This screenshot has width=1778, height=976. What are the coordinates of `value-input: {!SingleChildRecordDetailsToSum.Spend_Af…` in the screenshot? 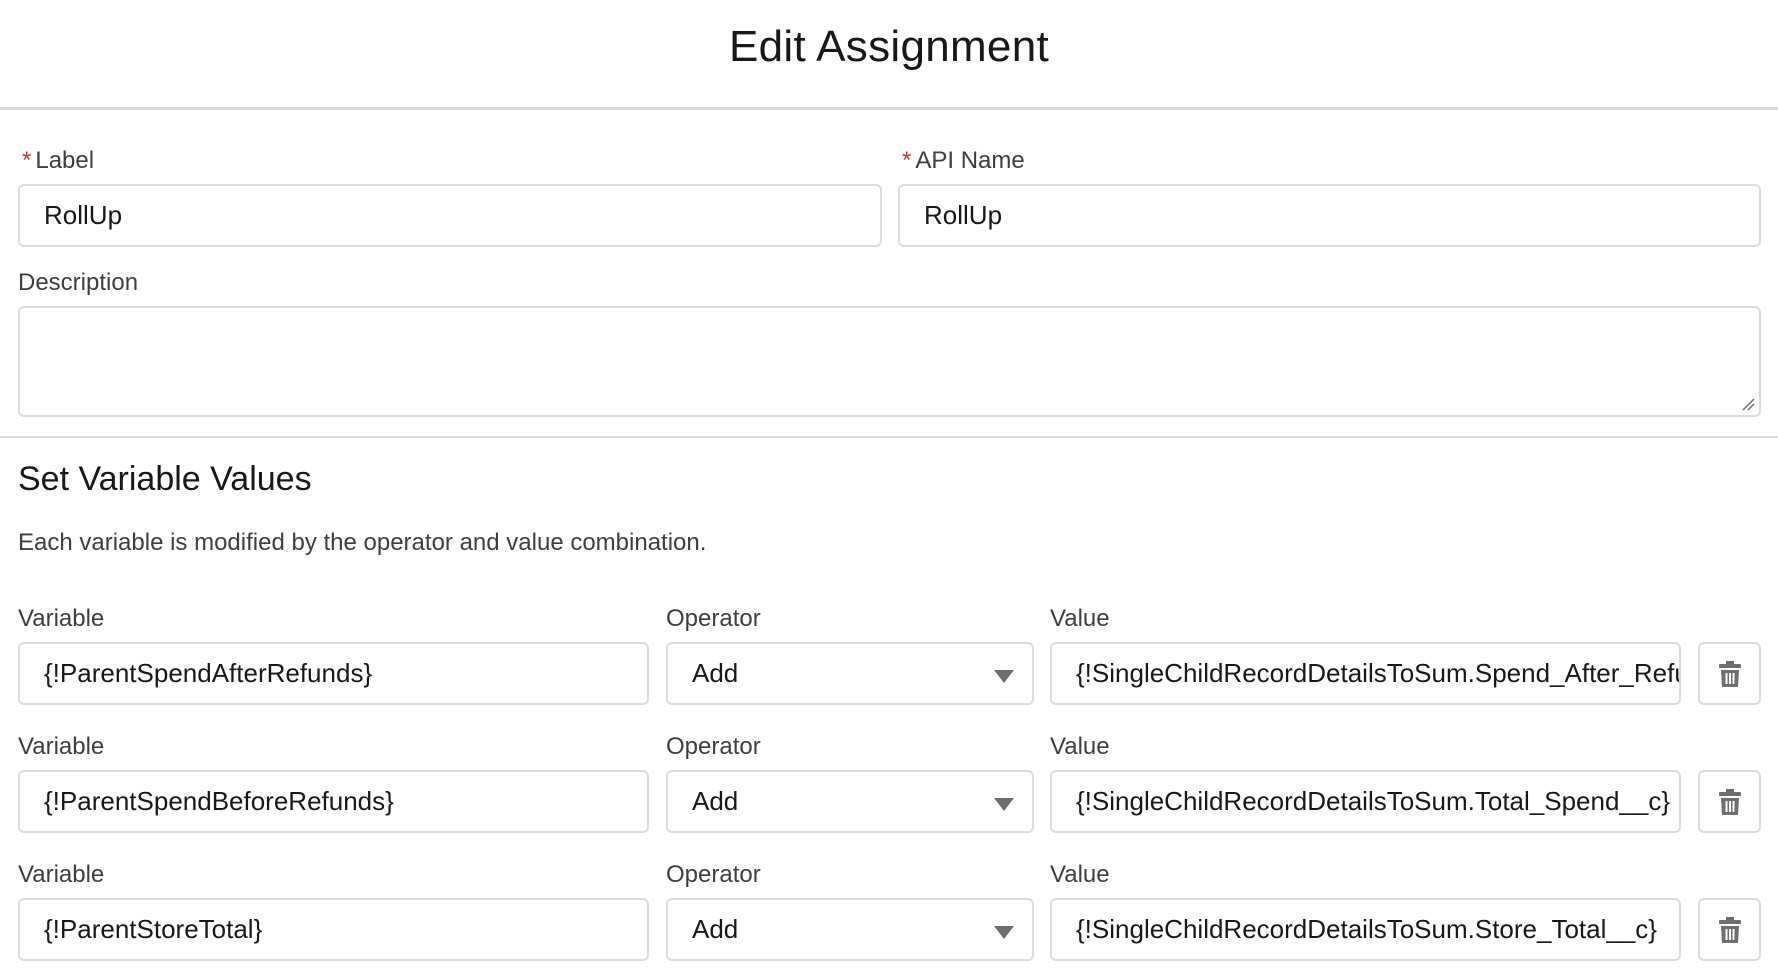 It's located at (1365, 673).